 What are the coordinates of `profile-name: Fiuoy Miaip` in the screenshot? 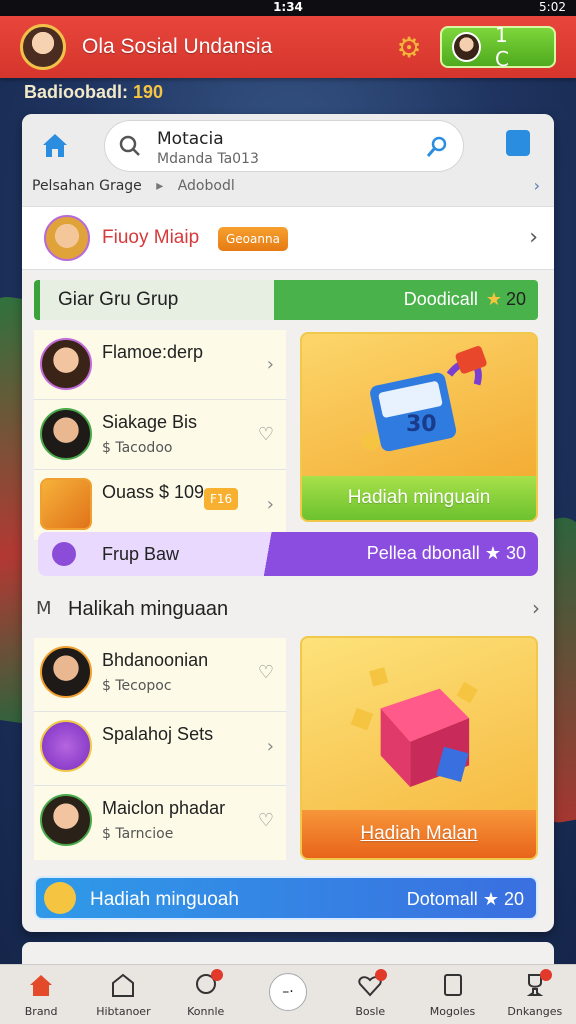 It's located at (151, 237).